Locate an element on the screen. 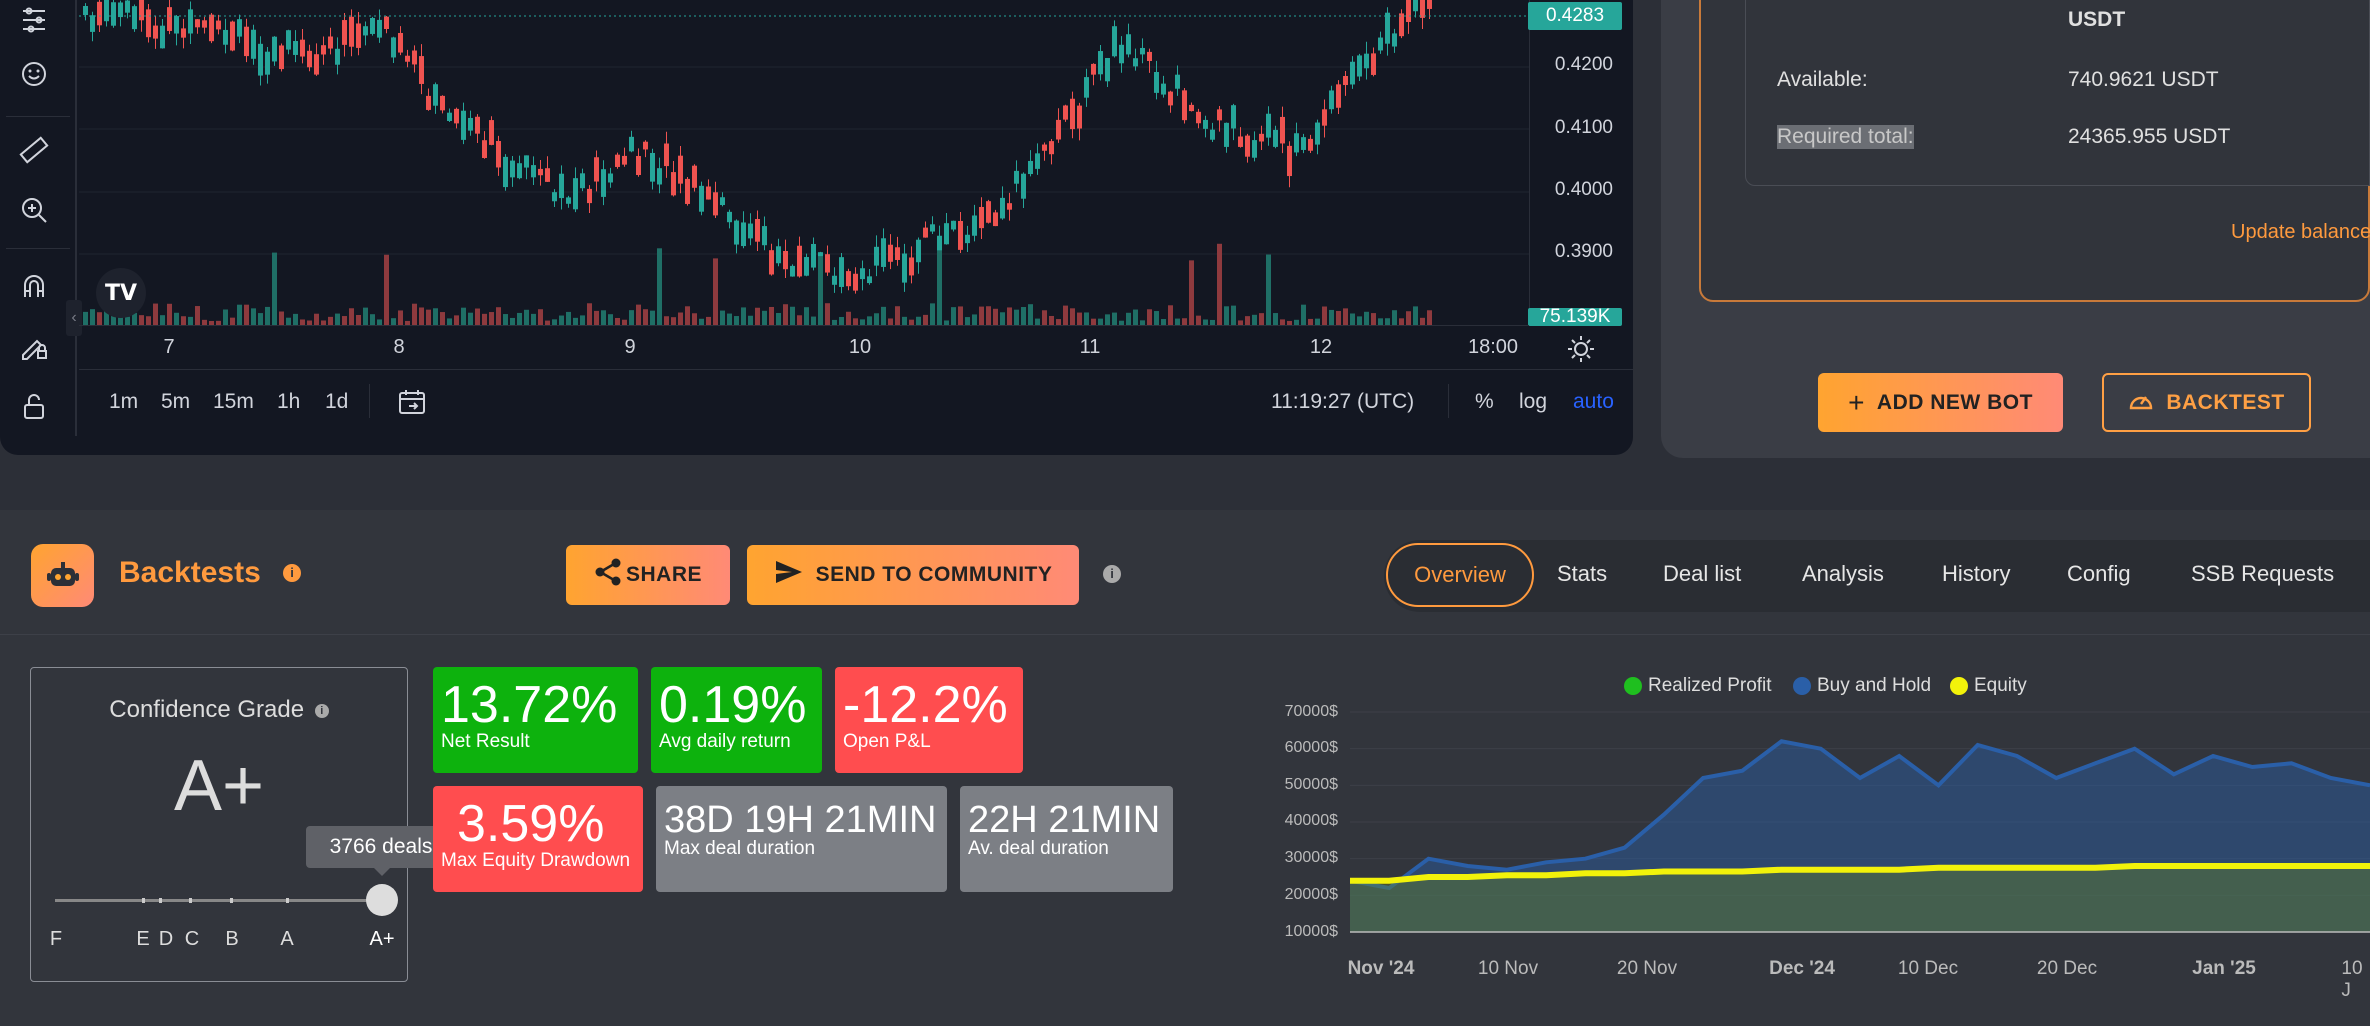  tab-history: History is located at coordinates (1976, 574).